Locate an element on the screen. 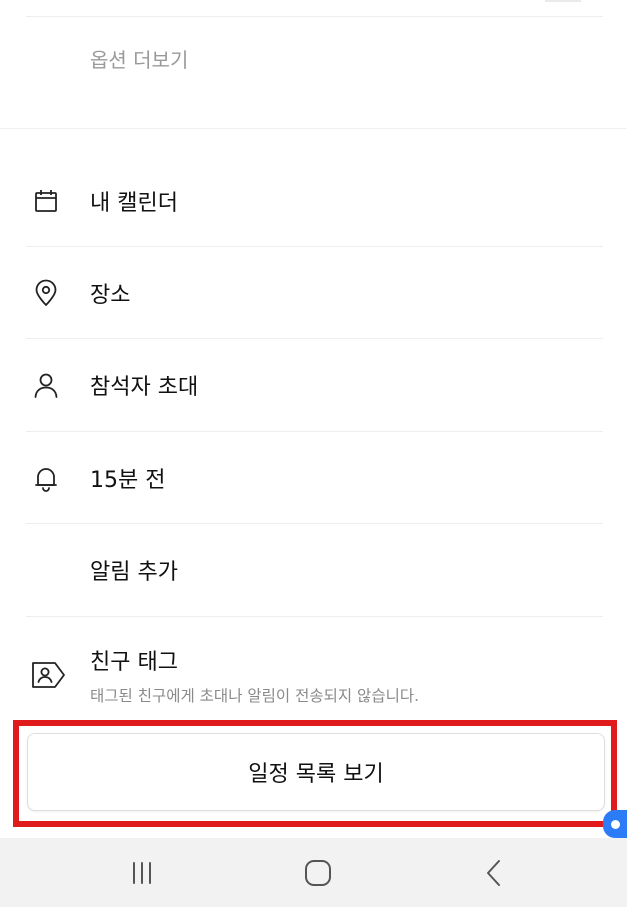 This screenshot has width=627, height=907. friend-tag-label: 친구 태그 is located at coordinates (134, 662).